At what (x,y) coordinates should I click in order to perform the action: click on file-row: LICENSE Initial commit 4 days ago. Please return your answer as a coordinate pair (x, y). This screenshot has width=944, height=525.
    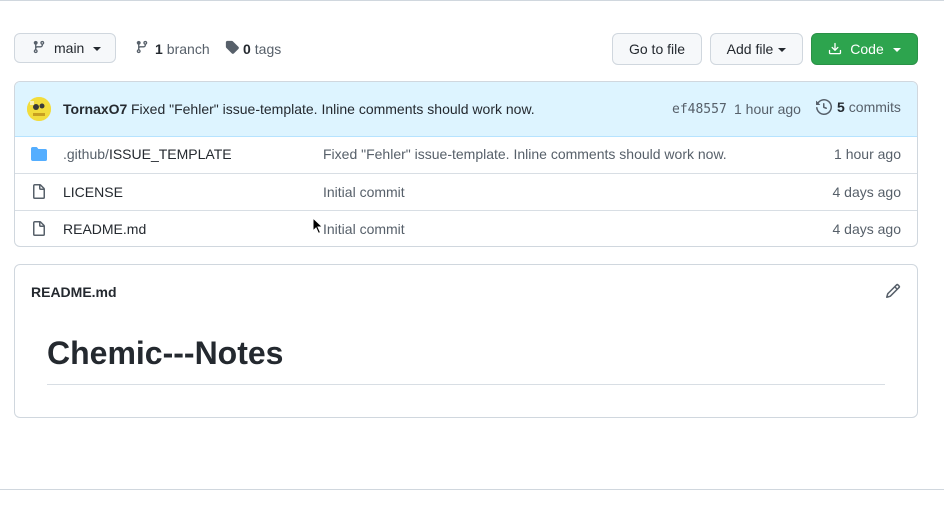
    Looking at the image, I should click on (466, 191).